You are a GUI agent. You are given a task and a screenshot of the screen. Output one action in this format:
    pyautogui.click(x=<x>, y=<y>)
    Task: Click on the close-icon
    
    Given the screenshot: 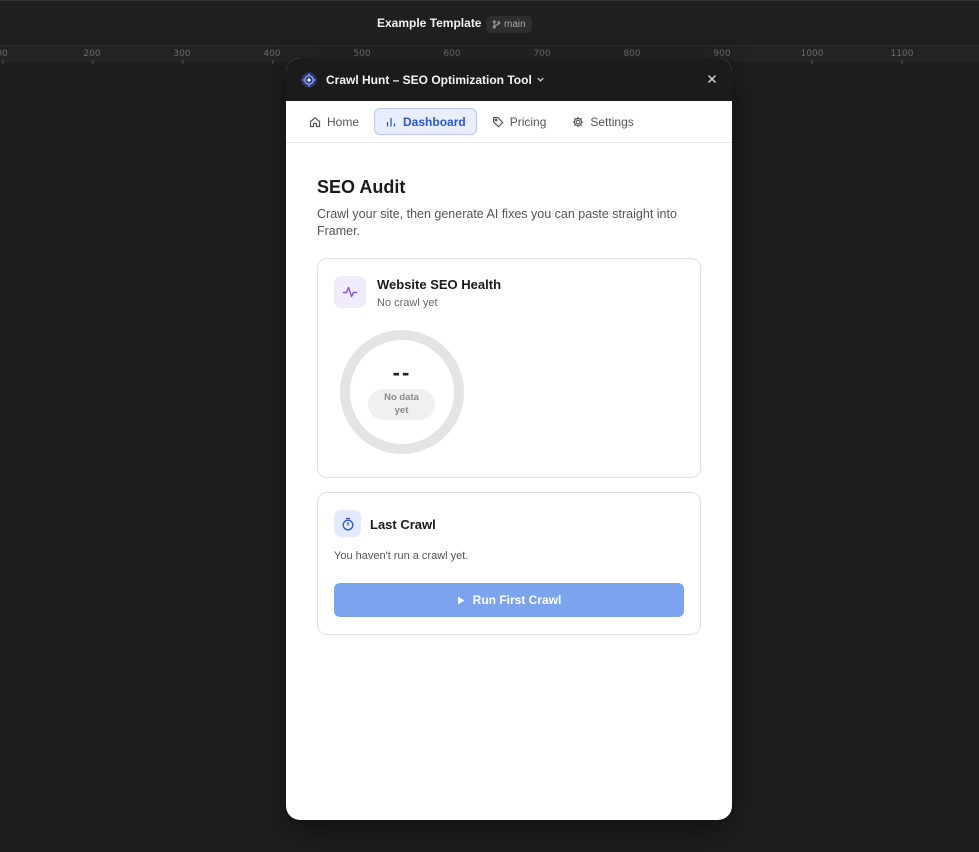 What is the action you would take?
    pyautogui.click(x=712, y=79)
    